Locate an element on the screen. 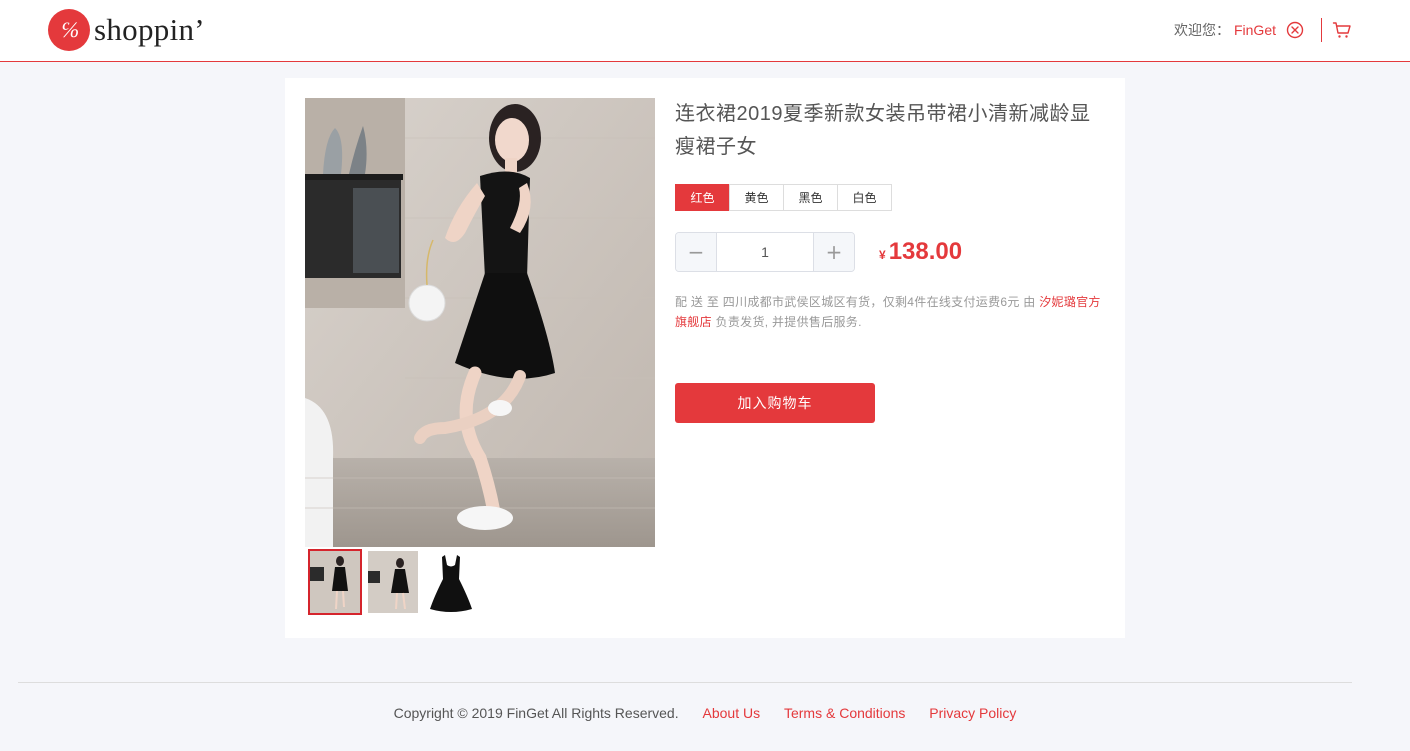 The height and width of the screenshot is (751, 1410). username-link: FinGet is located at coordinates (1255, 30).